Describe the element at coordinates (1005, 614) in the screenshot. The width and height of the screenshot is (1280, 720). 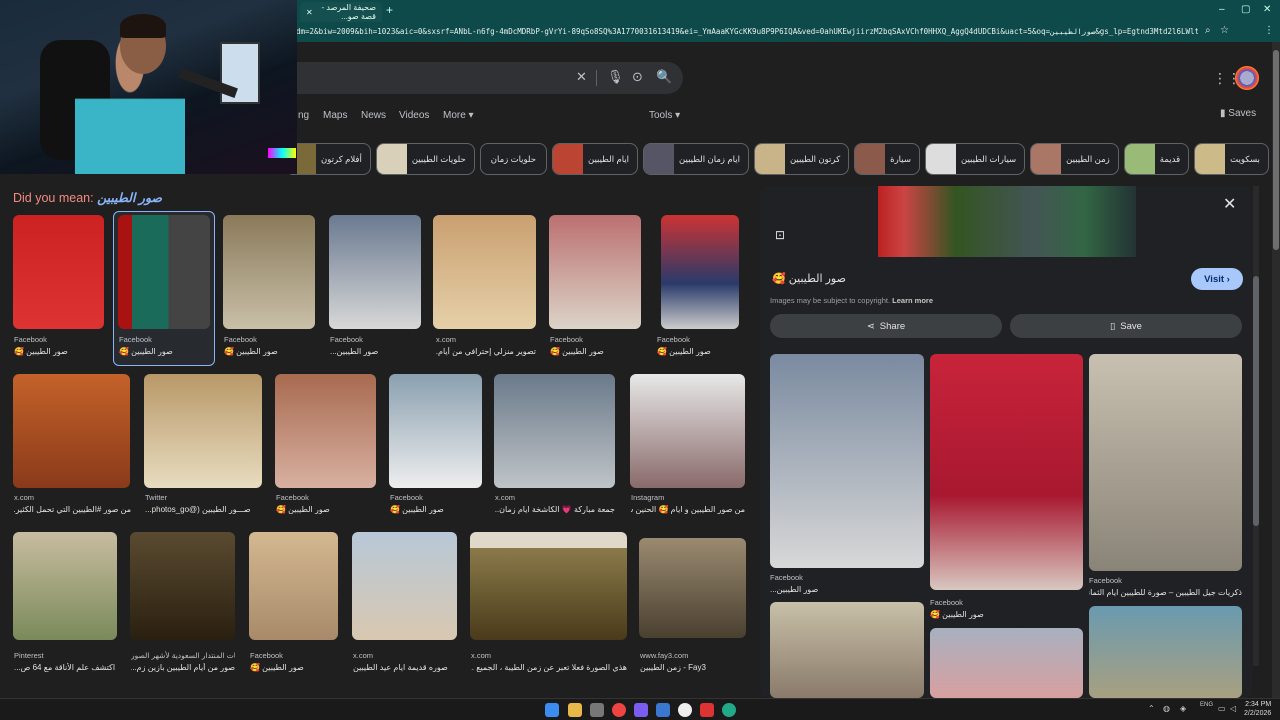
I see `related-title: صور الطيبين 🥰` at that location.